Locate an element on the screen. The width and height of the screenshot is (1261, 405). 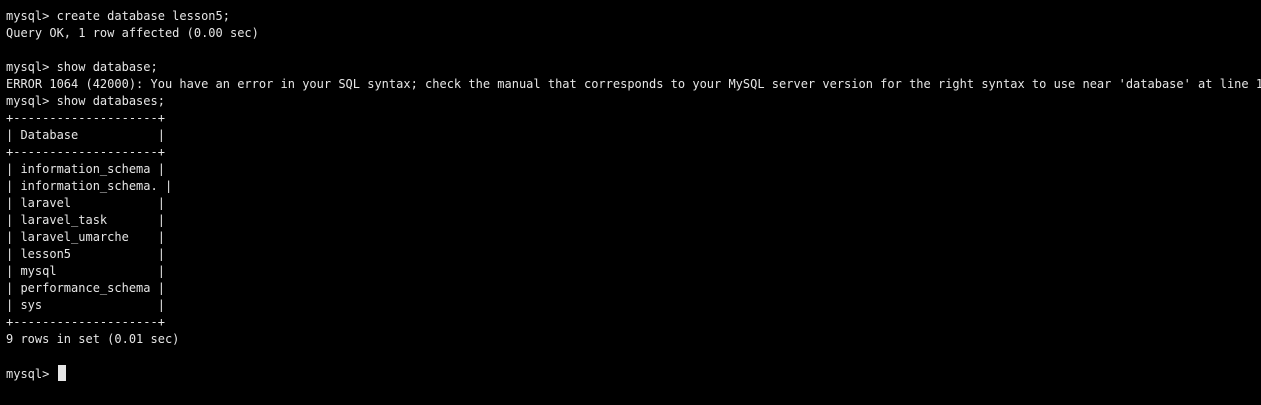
table-row: | laravel_umarche | is located at coordinates (85, 237).